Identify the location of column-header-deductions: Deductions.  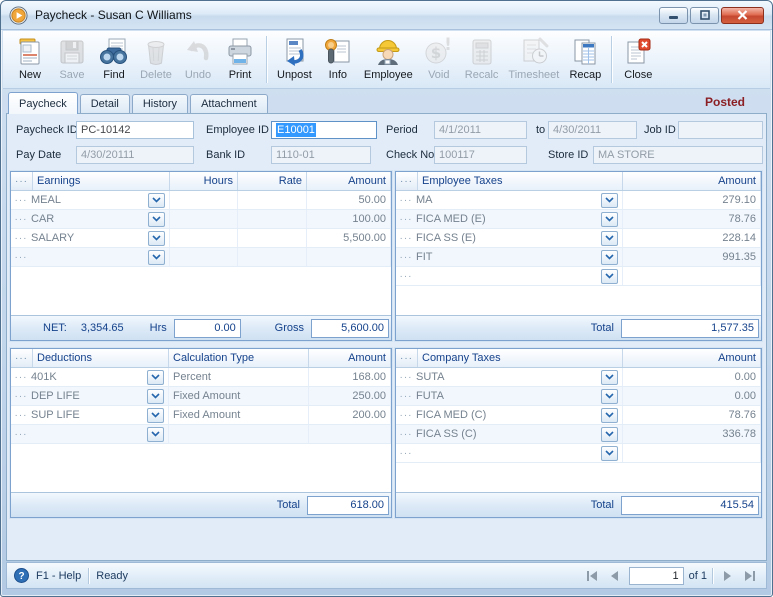
(101, 358).